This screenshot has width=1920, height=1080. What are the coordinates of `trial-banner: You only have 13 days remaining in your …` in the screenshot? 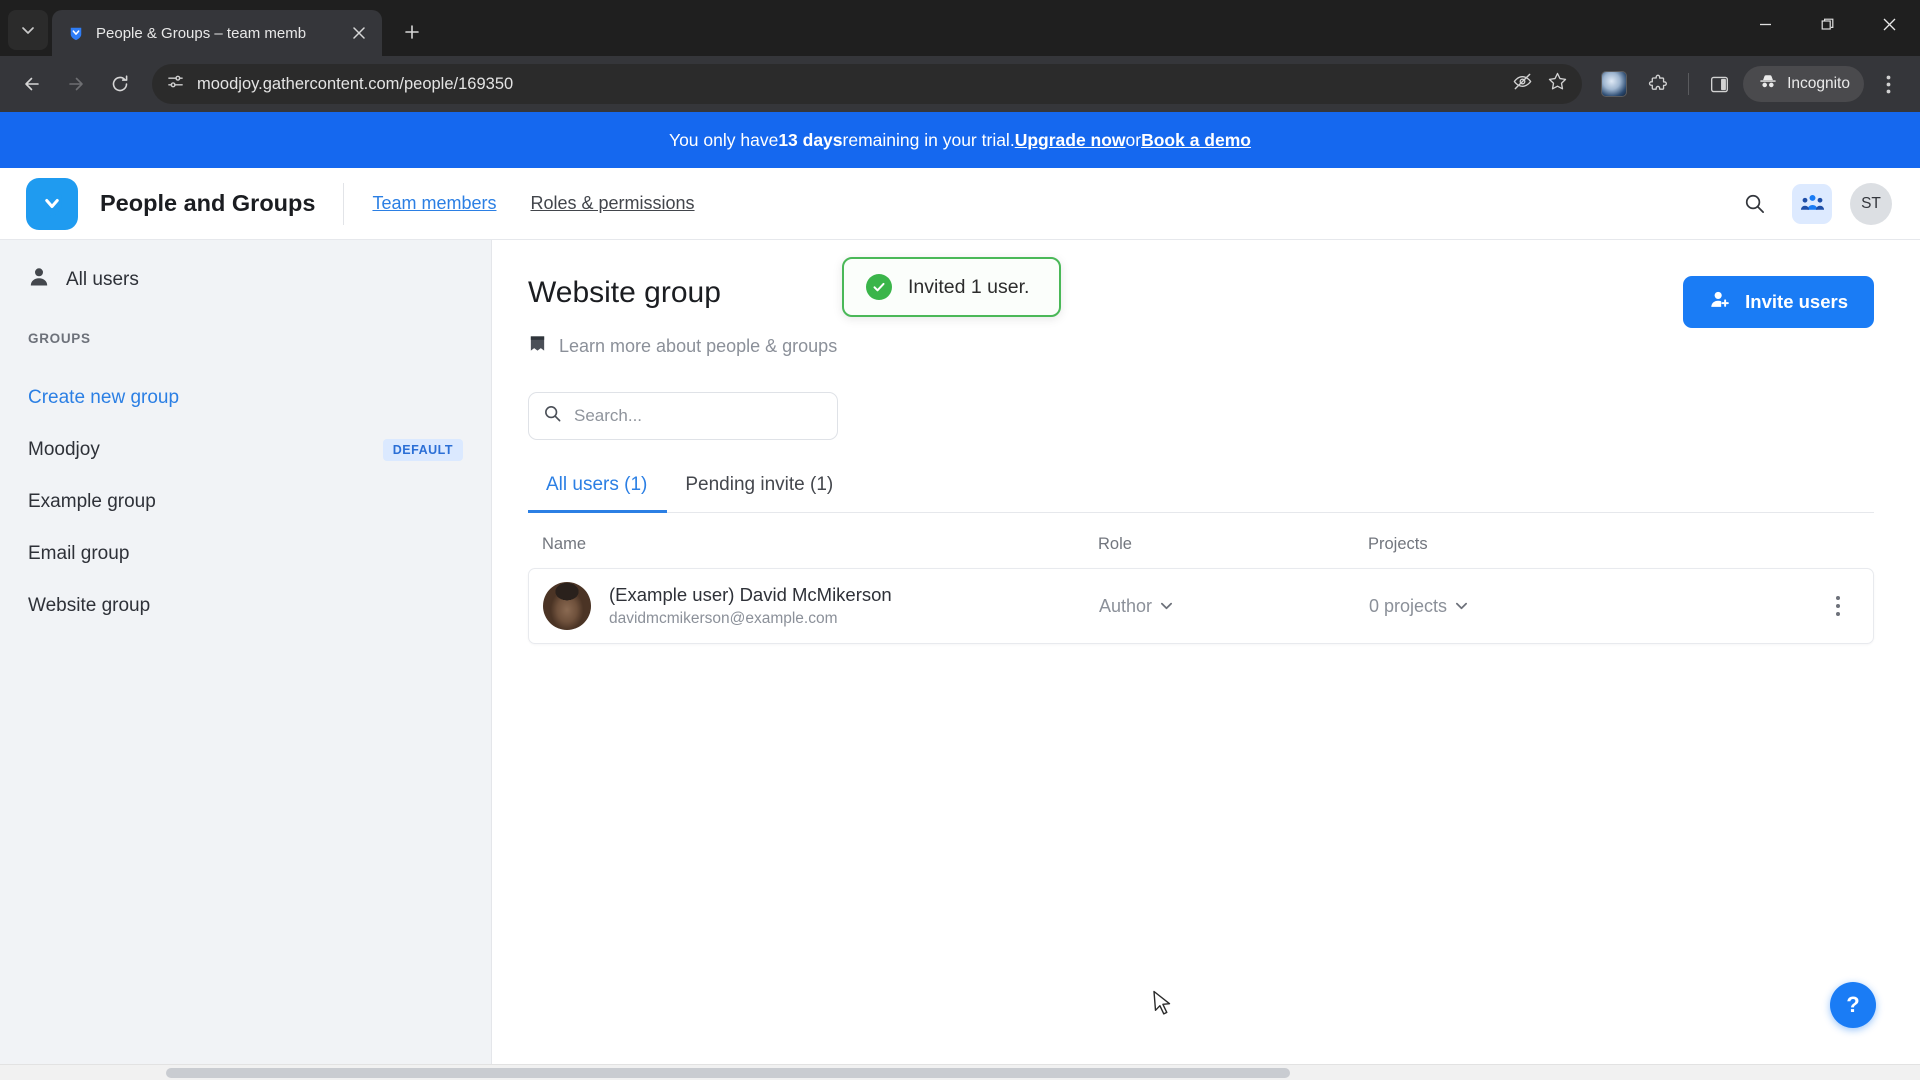 It's located at (960, 140).